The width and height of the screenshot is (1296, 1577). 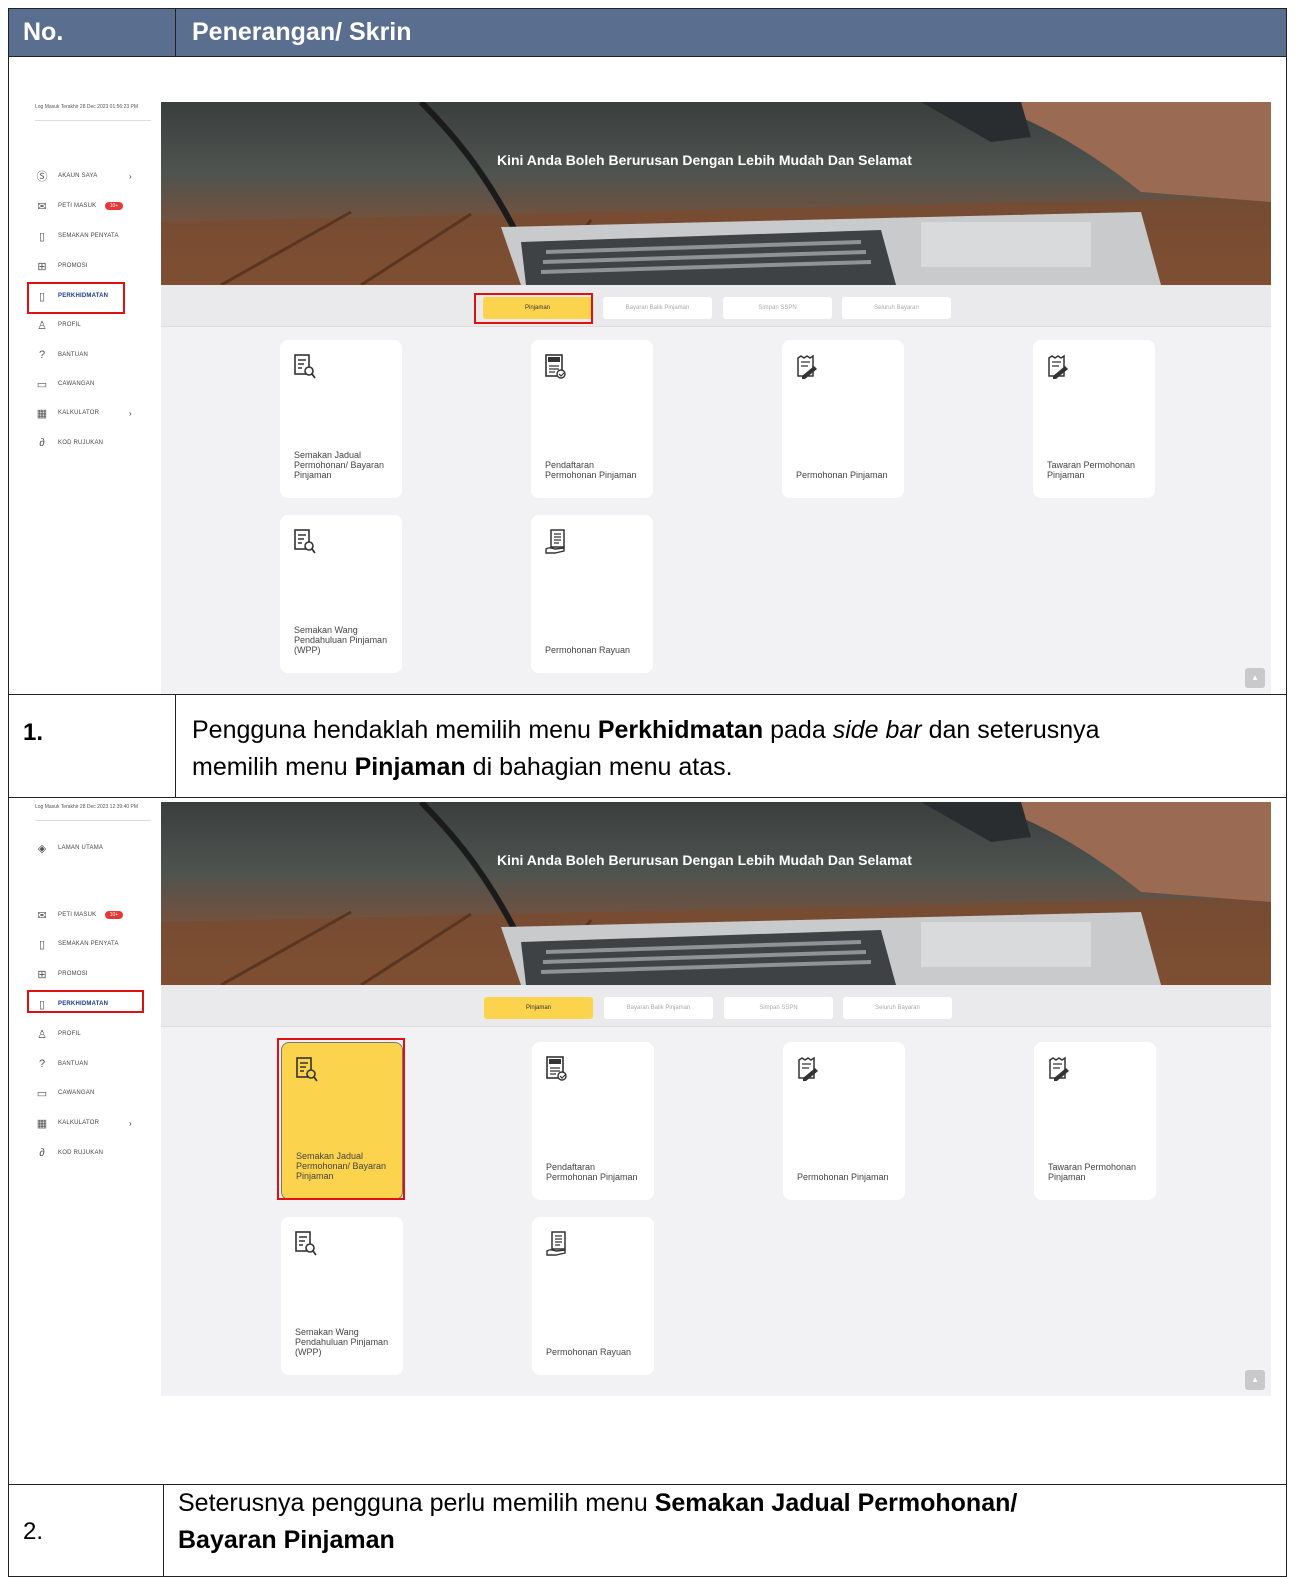 I want to click on row-divider, so click(x=647, y=797).